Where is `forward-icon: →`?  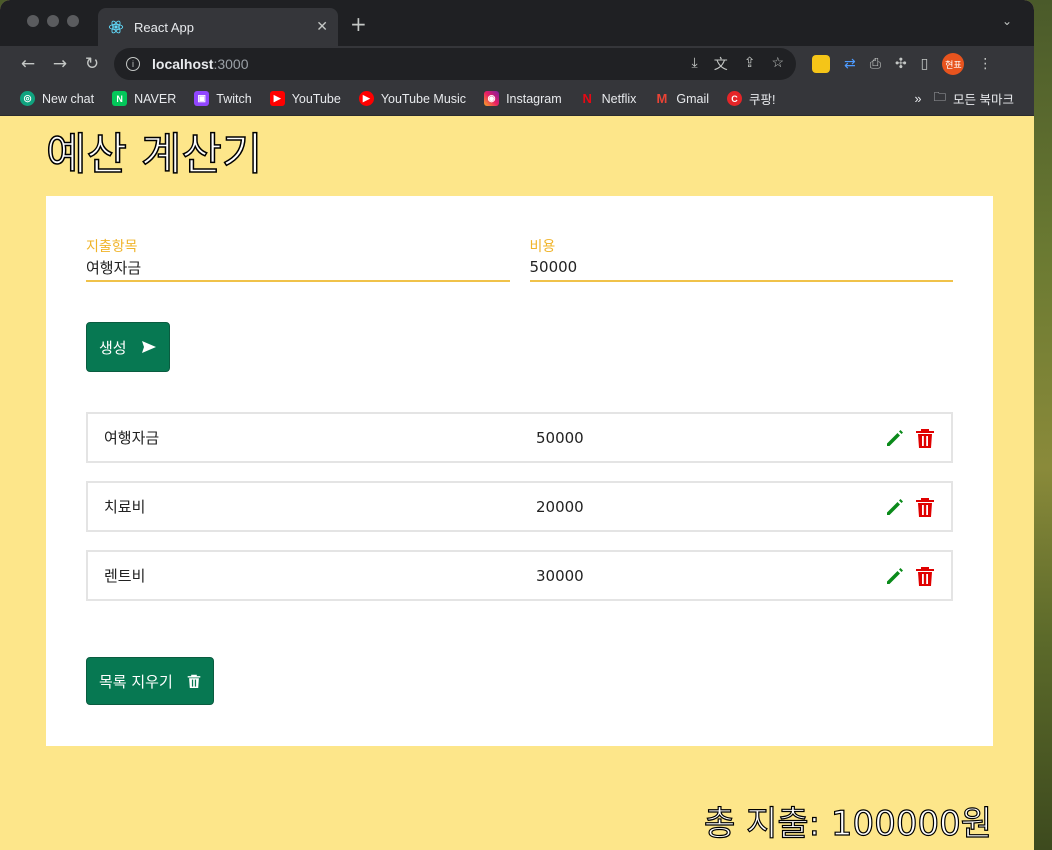 forward-icon: → is located at coordinates (60, 64).